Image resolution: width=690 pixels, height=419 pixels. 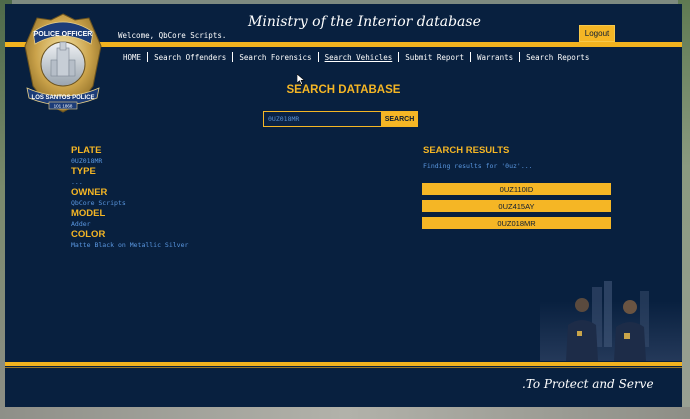 I want to click on result-item: 0UZ415AY, so click(x=516, y=206).